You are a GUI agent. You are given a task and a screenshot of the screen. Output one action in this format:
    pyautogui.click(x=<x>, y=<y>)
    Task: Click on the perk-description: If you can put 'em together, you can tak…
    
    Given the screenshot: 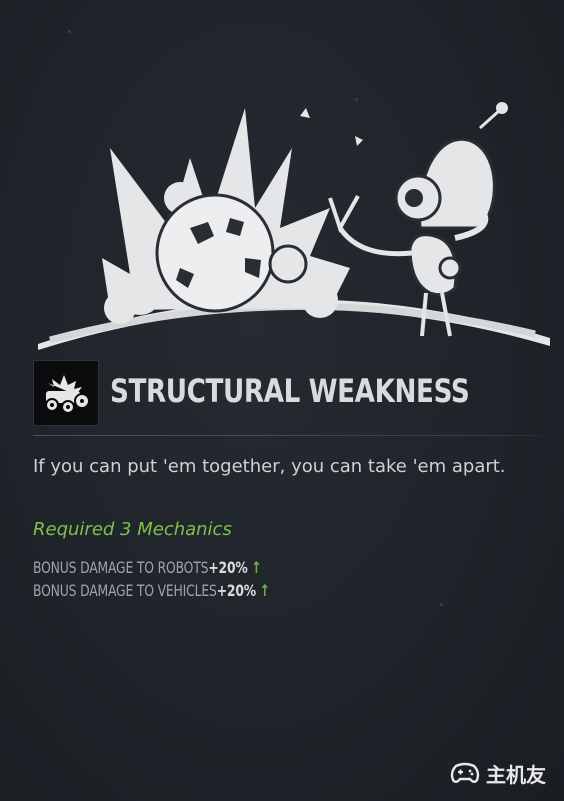 What is the action you would take?
    pyautogui.click(x=269, y=466)
    